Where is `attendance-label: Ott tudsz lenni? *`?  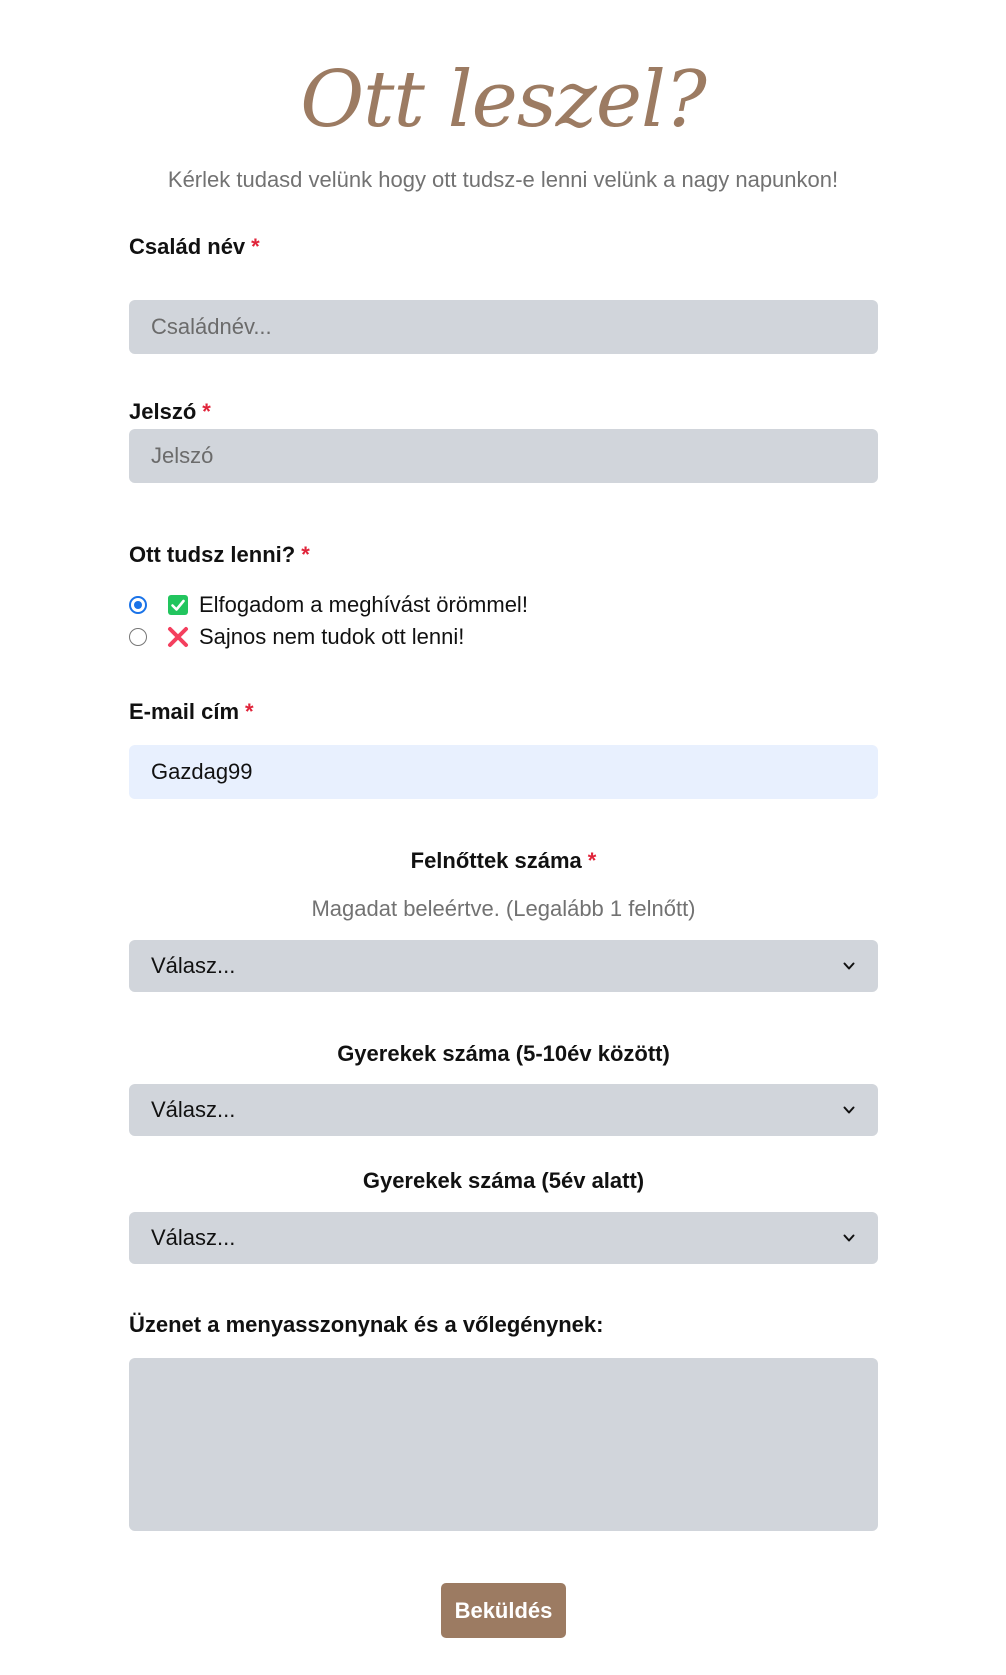
attendance-label: Ott tudsz lenni? * is located at coordinates (219, 555).